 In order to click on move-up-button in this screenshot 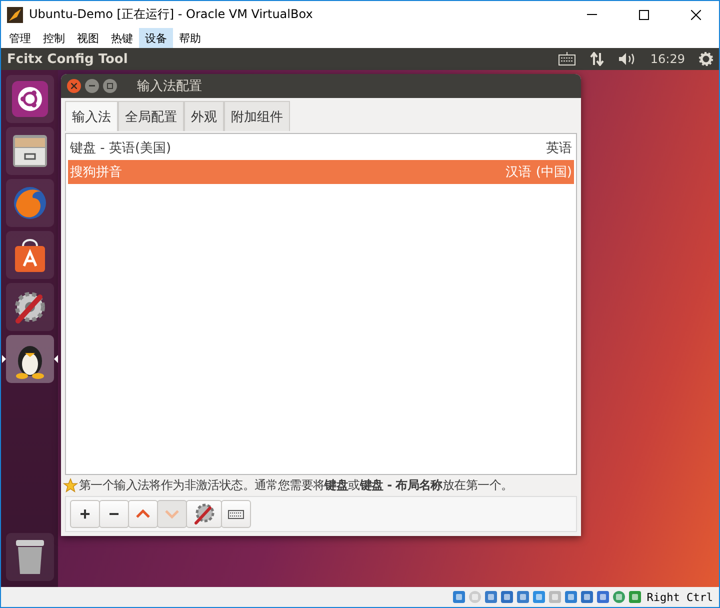, I will do `click(143, 514)`.